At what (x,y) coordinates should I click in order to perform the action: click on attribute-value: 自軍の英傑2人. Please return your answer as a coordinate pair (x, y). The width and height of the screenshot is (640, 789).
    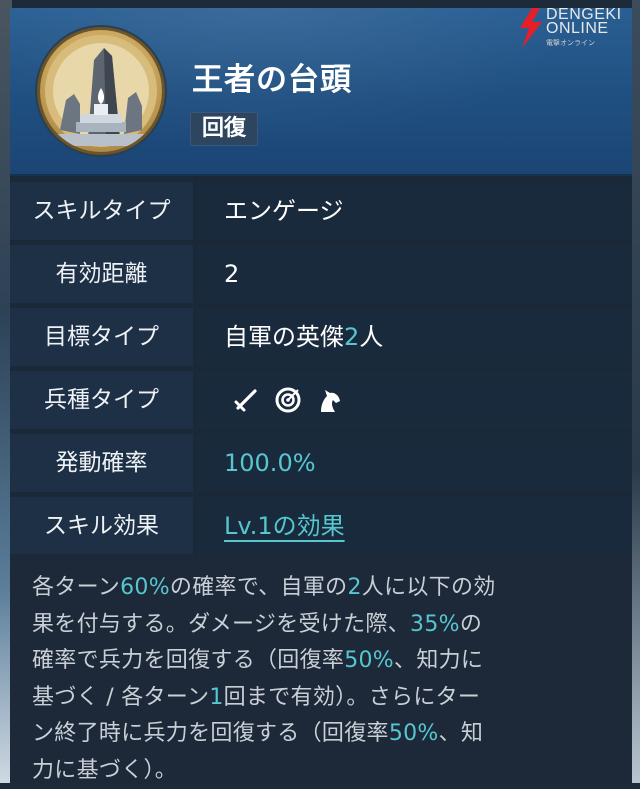
    Looking at the image, I should click on (303, 337).